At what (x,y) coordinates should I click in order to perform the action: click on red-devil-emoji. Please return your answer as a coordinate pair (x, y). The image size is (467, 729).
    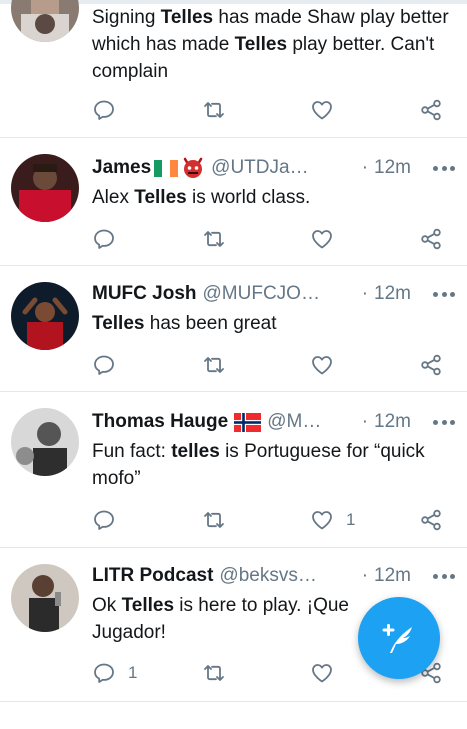
    Looking at the image, I should click on (193, 168).